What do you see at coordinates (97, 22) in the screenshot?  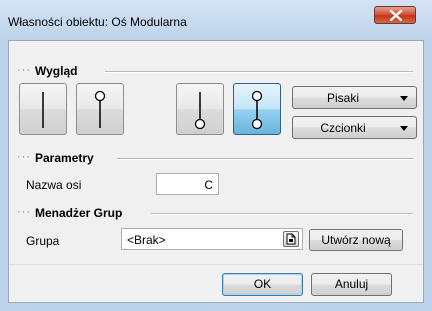 I see `window-title: Własności obiektu: Oś Modularna` at bounding box center [97, 22].